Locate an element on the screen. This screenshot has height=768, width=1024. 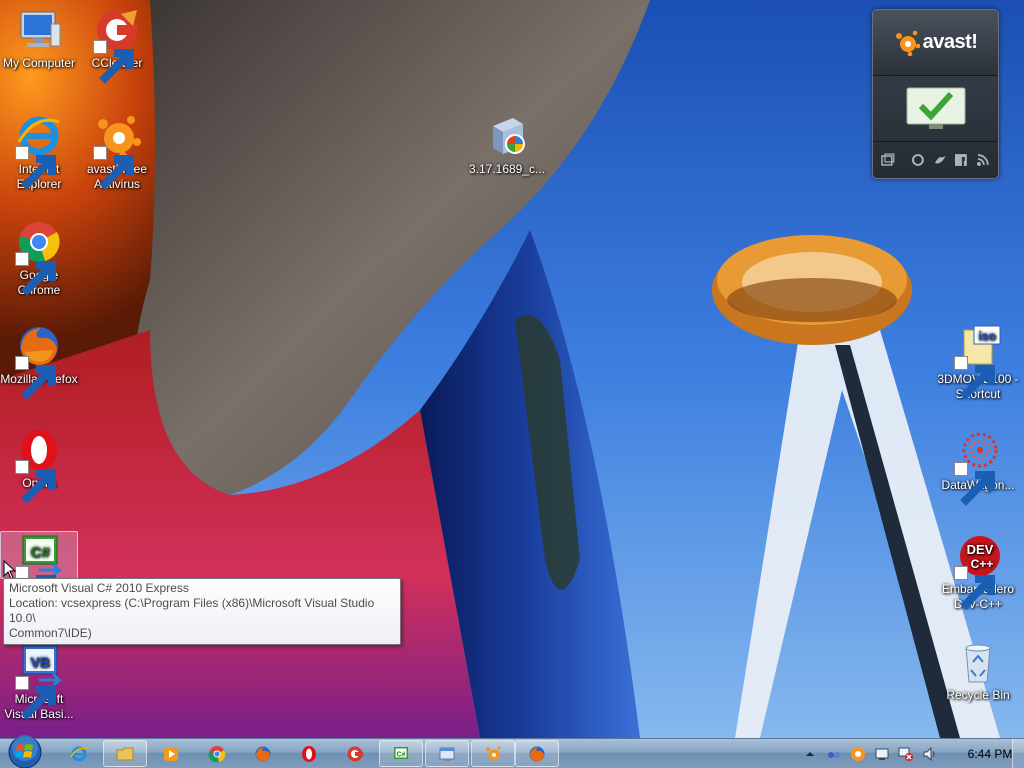
network-app-icon is located at coordinates (834, 755).